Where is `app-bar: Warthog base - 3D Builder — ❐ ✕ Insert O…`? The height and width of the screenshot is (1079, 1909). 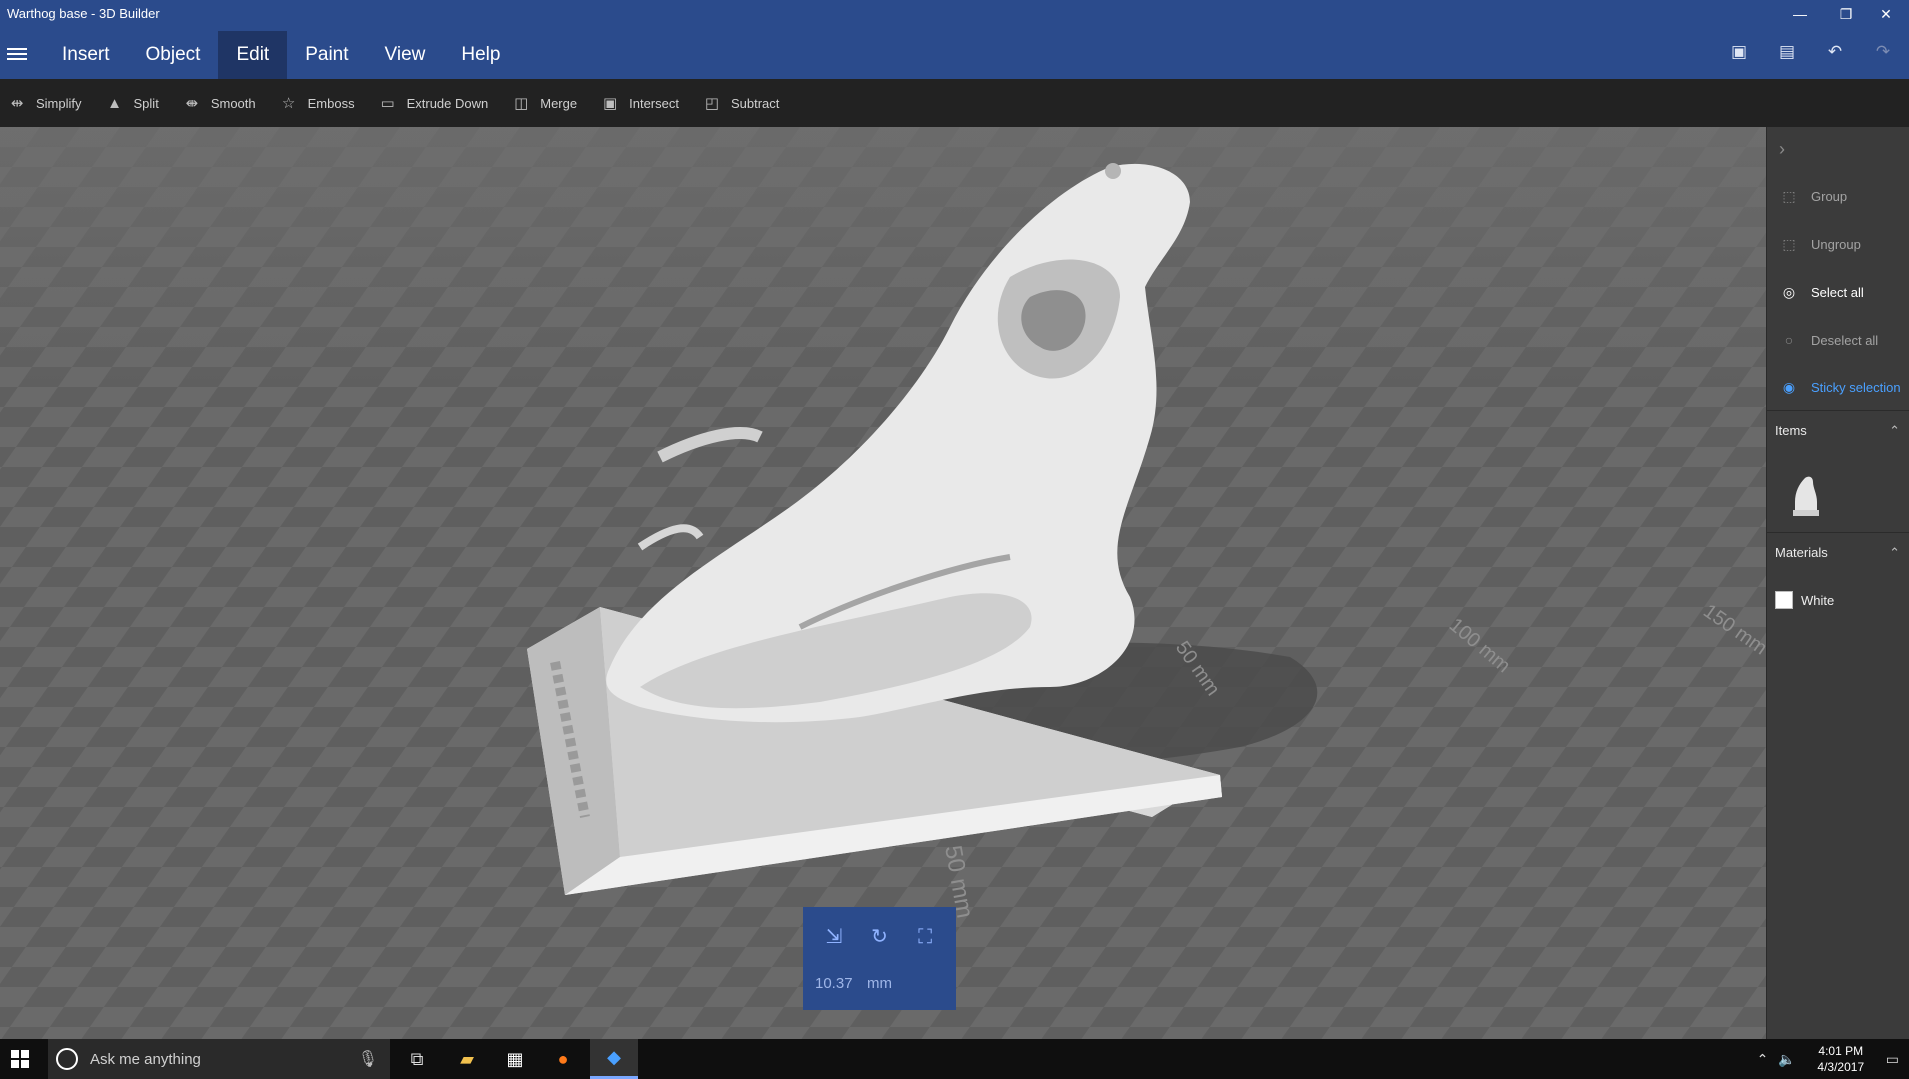
app-bar: Warthog base - 3D Builder — ❐ ✕ Insert O… is located at coordinates (954, 39).